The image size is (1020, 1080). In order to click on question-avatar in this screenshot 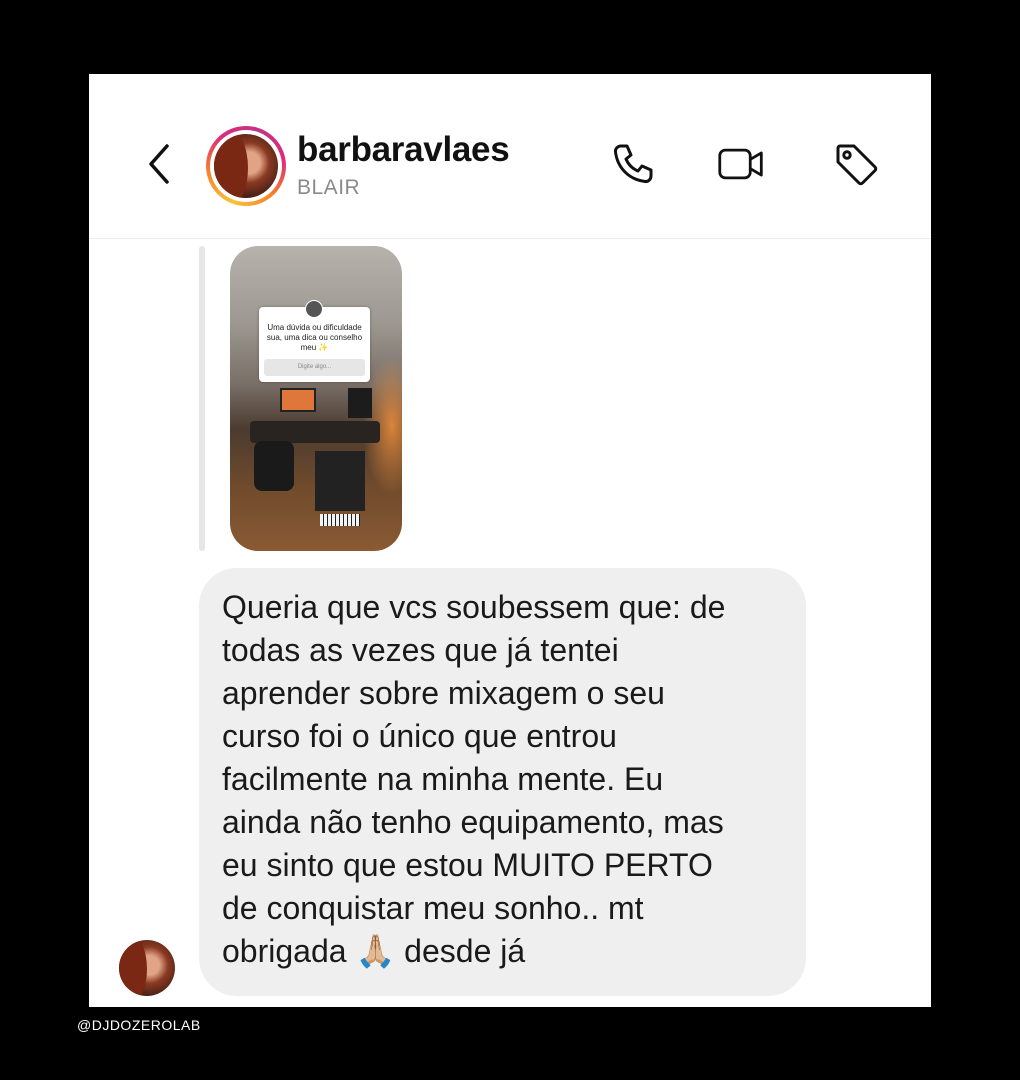, I will do `click(314, 309)`.